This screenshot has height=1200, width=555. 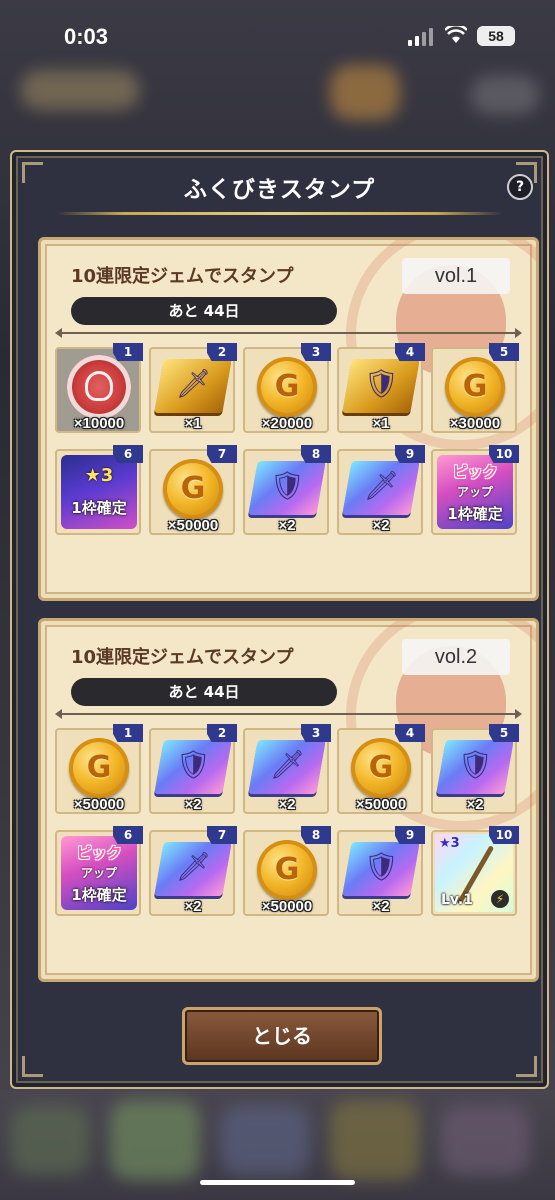 I want to click on stamp-slot: 🛡 4 ×1, so click(x=381, y=388).